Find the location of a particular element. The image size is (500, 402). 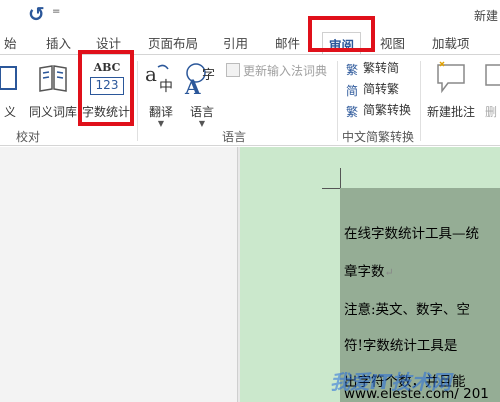

simplified-to-traditional-button: 简简转繁 is located at coordinates (372, 89).